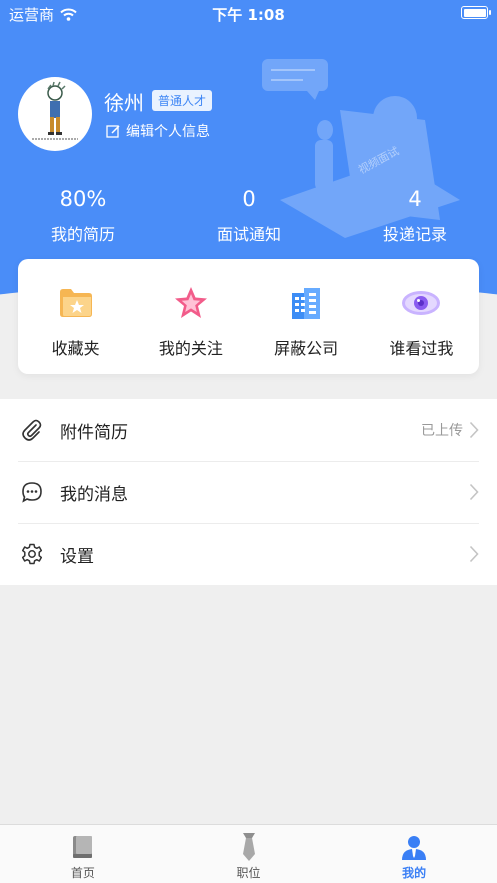 This screenshot has width=497, height=883. I want to click on tab-jobs: 职位, so click(249, 854).